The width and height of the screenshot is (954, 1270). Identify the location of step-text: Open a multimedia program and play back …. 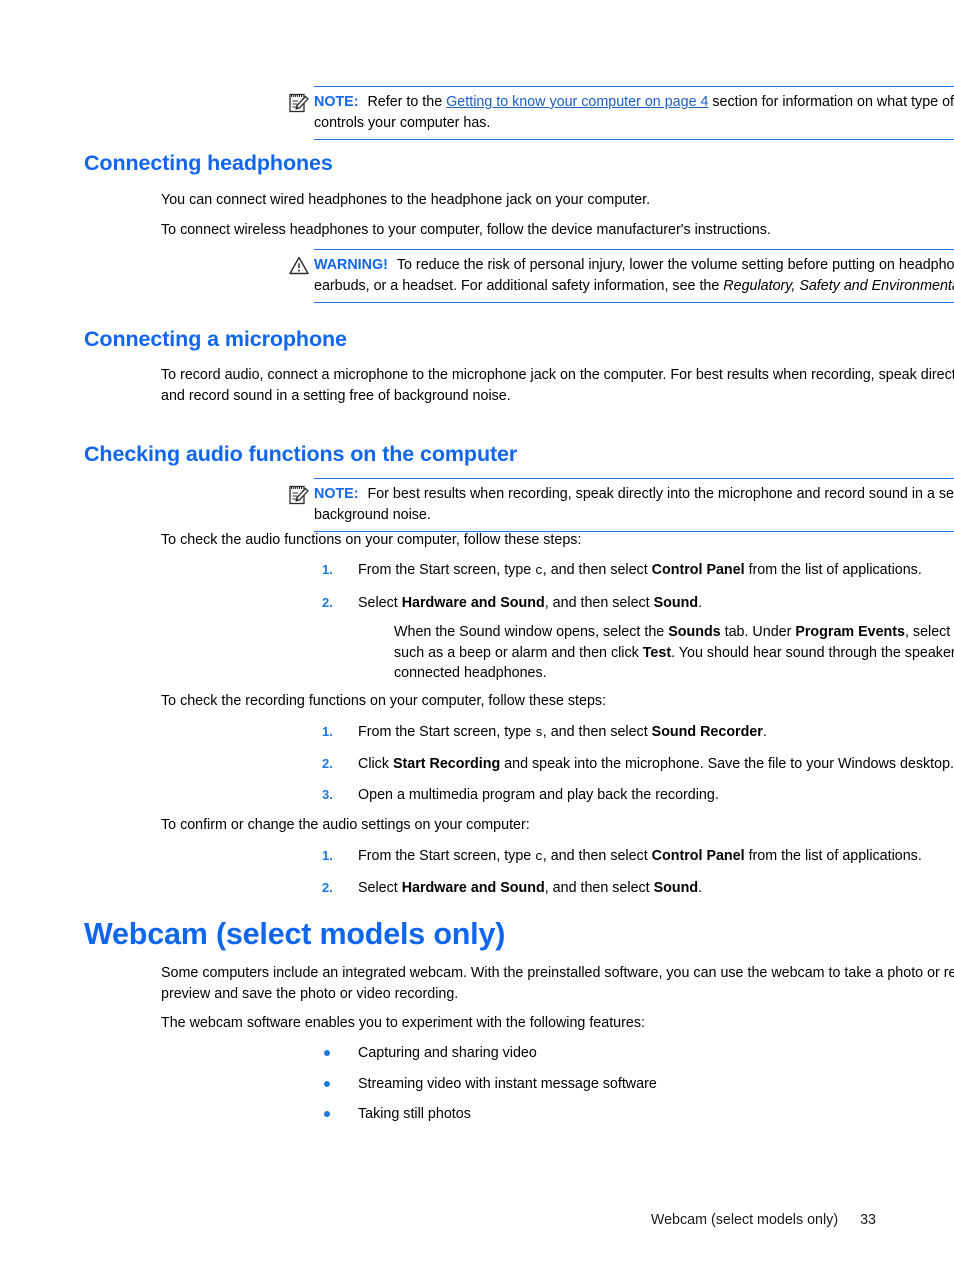
(538, 795).